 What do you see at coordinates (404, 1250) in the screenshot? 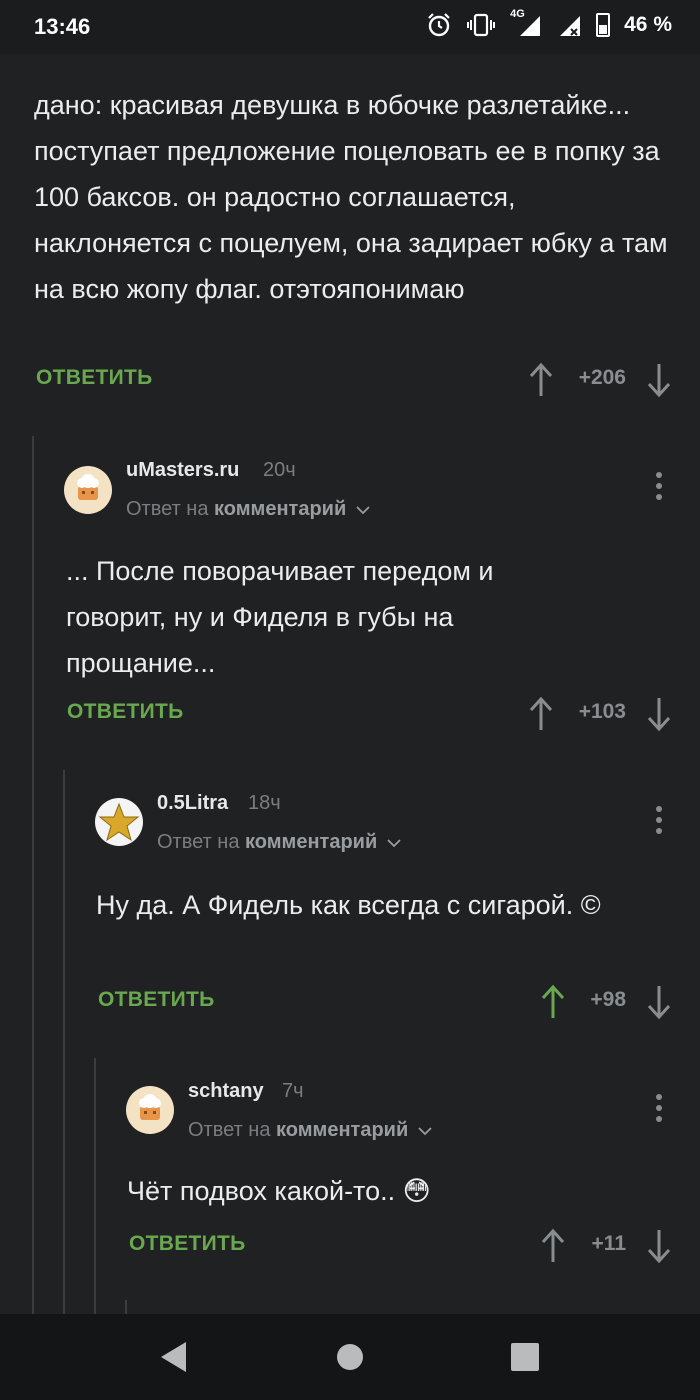
I see `comment-actions: ОТВЕТИТЬ +11` at bounding box center [404, 1250].